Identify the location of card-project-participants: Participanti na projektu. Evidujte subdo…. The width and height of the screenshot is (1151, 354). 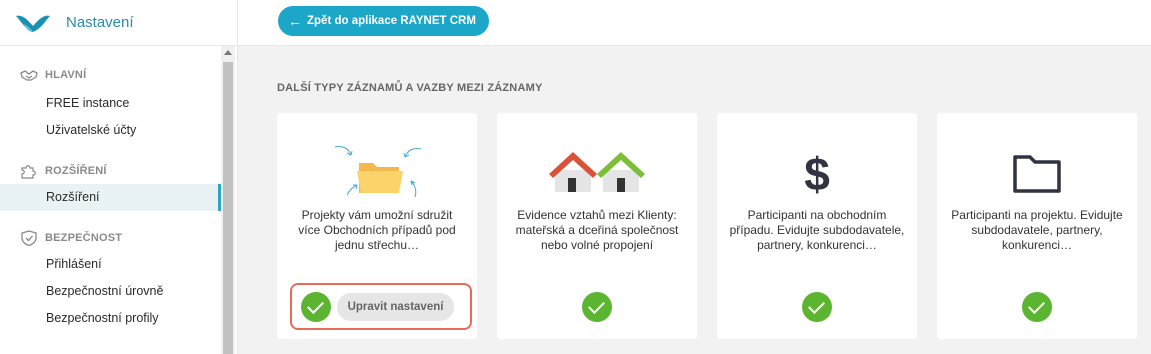
(1037, 226).